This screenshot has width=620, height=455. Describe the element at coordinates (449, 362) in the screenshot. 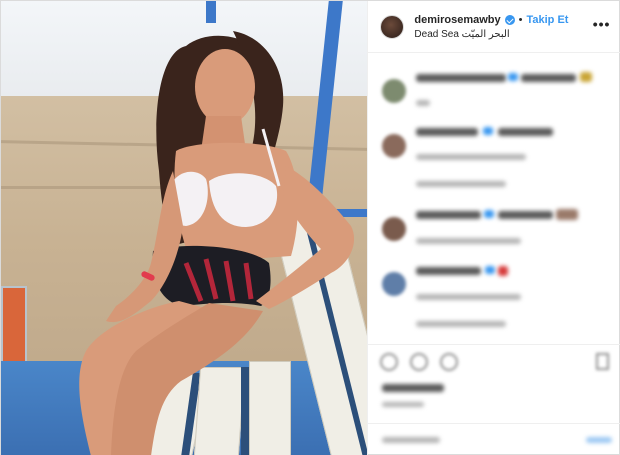

I see `share-icon` at that location.